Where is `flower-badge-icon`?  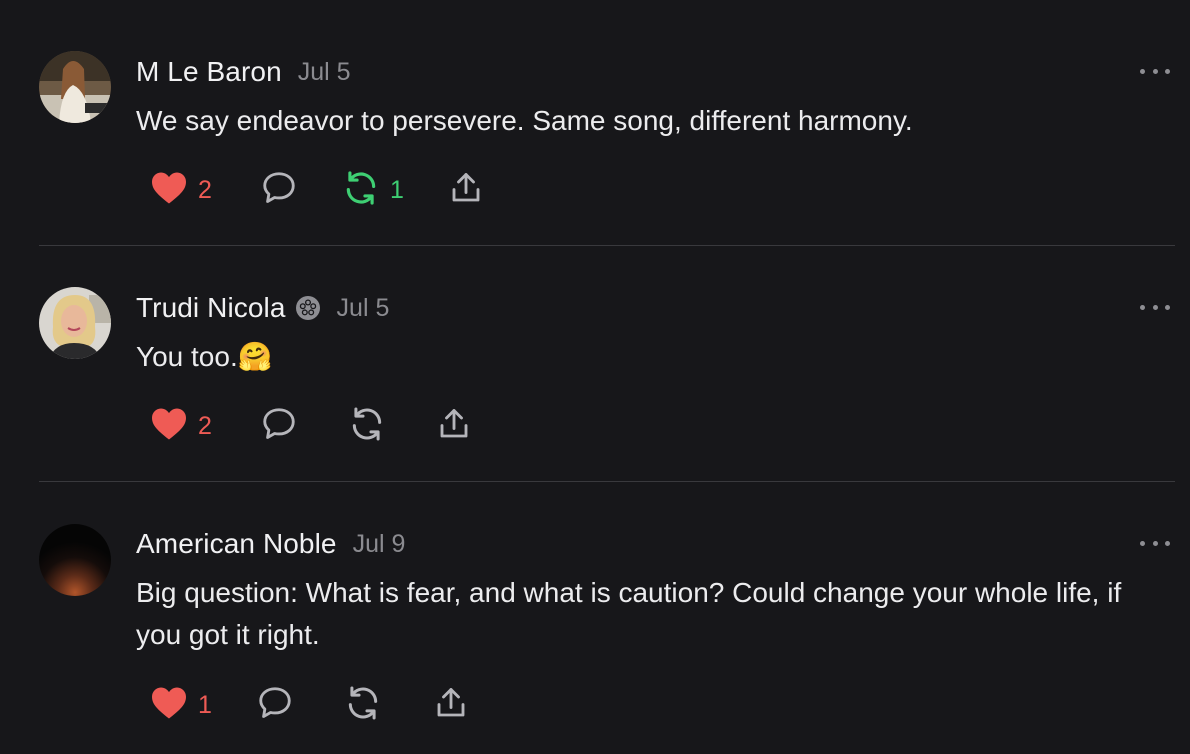
flower-badge-icon is located at coordinates (308, 308).